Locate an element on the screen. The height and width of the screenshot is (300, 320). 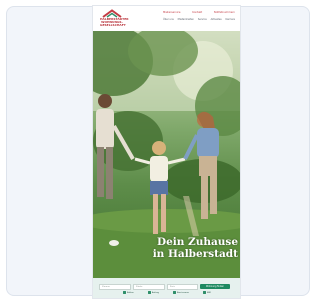
check-balkon: Balkon is located at coordinates (128, 292).